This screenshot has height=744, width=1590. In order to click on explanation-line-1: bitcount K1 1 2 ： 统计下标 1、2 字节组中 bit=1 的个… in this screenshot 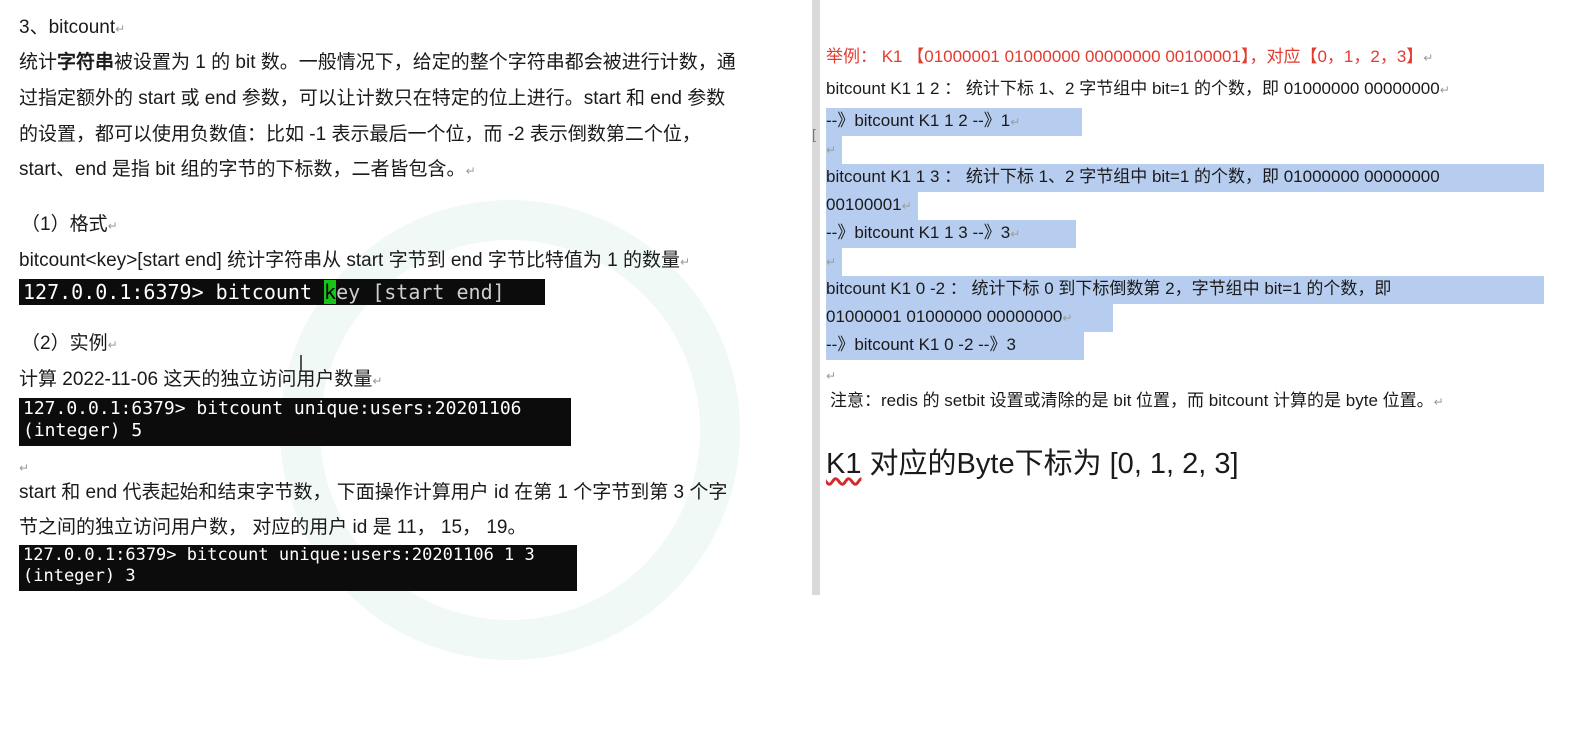, I will do `click(1138, 88)`.